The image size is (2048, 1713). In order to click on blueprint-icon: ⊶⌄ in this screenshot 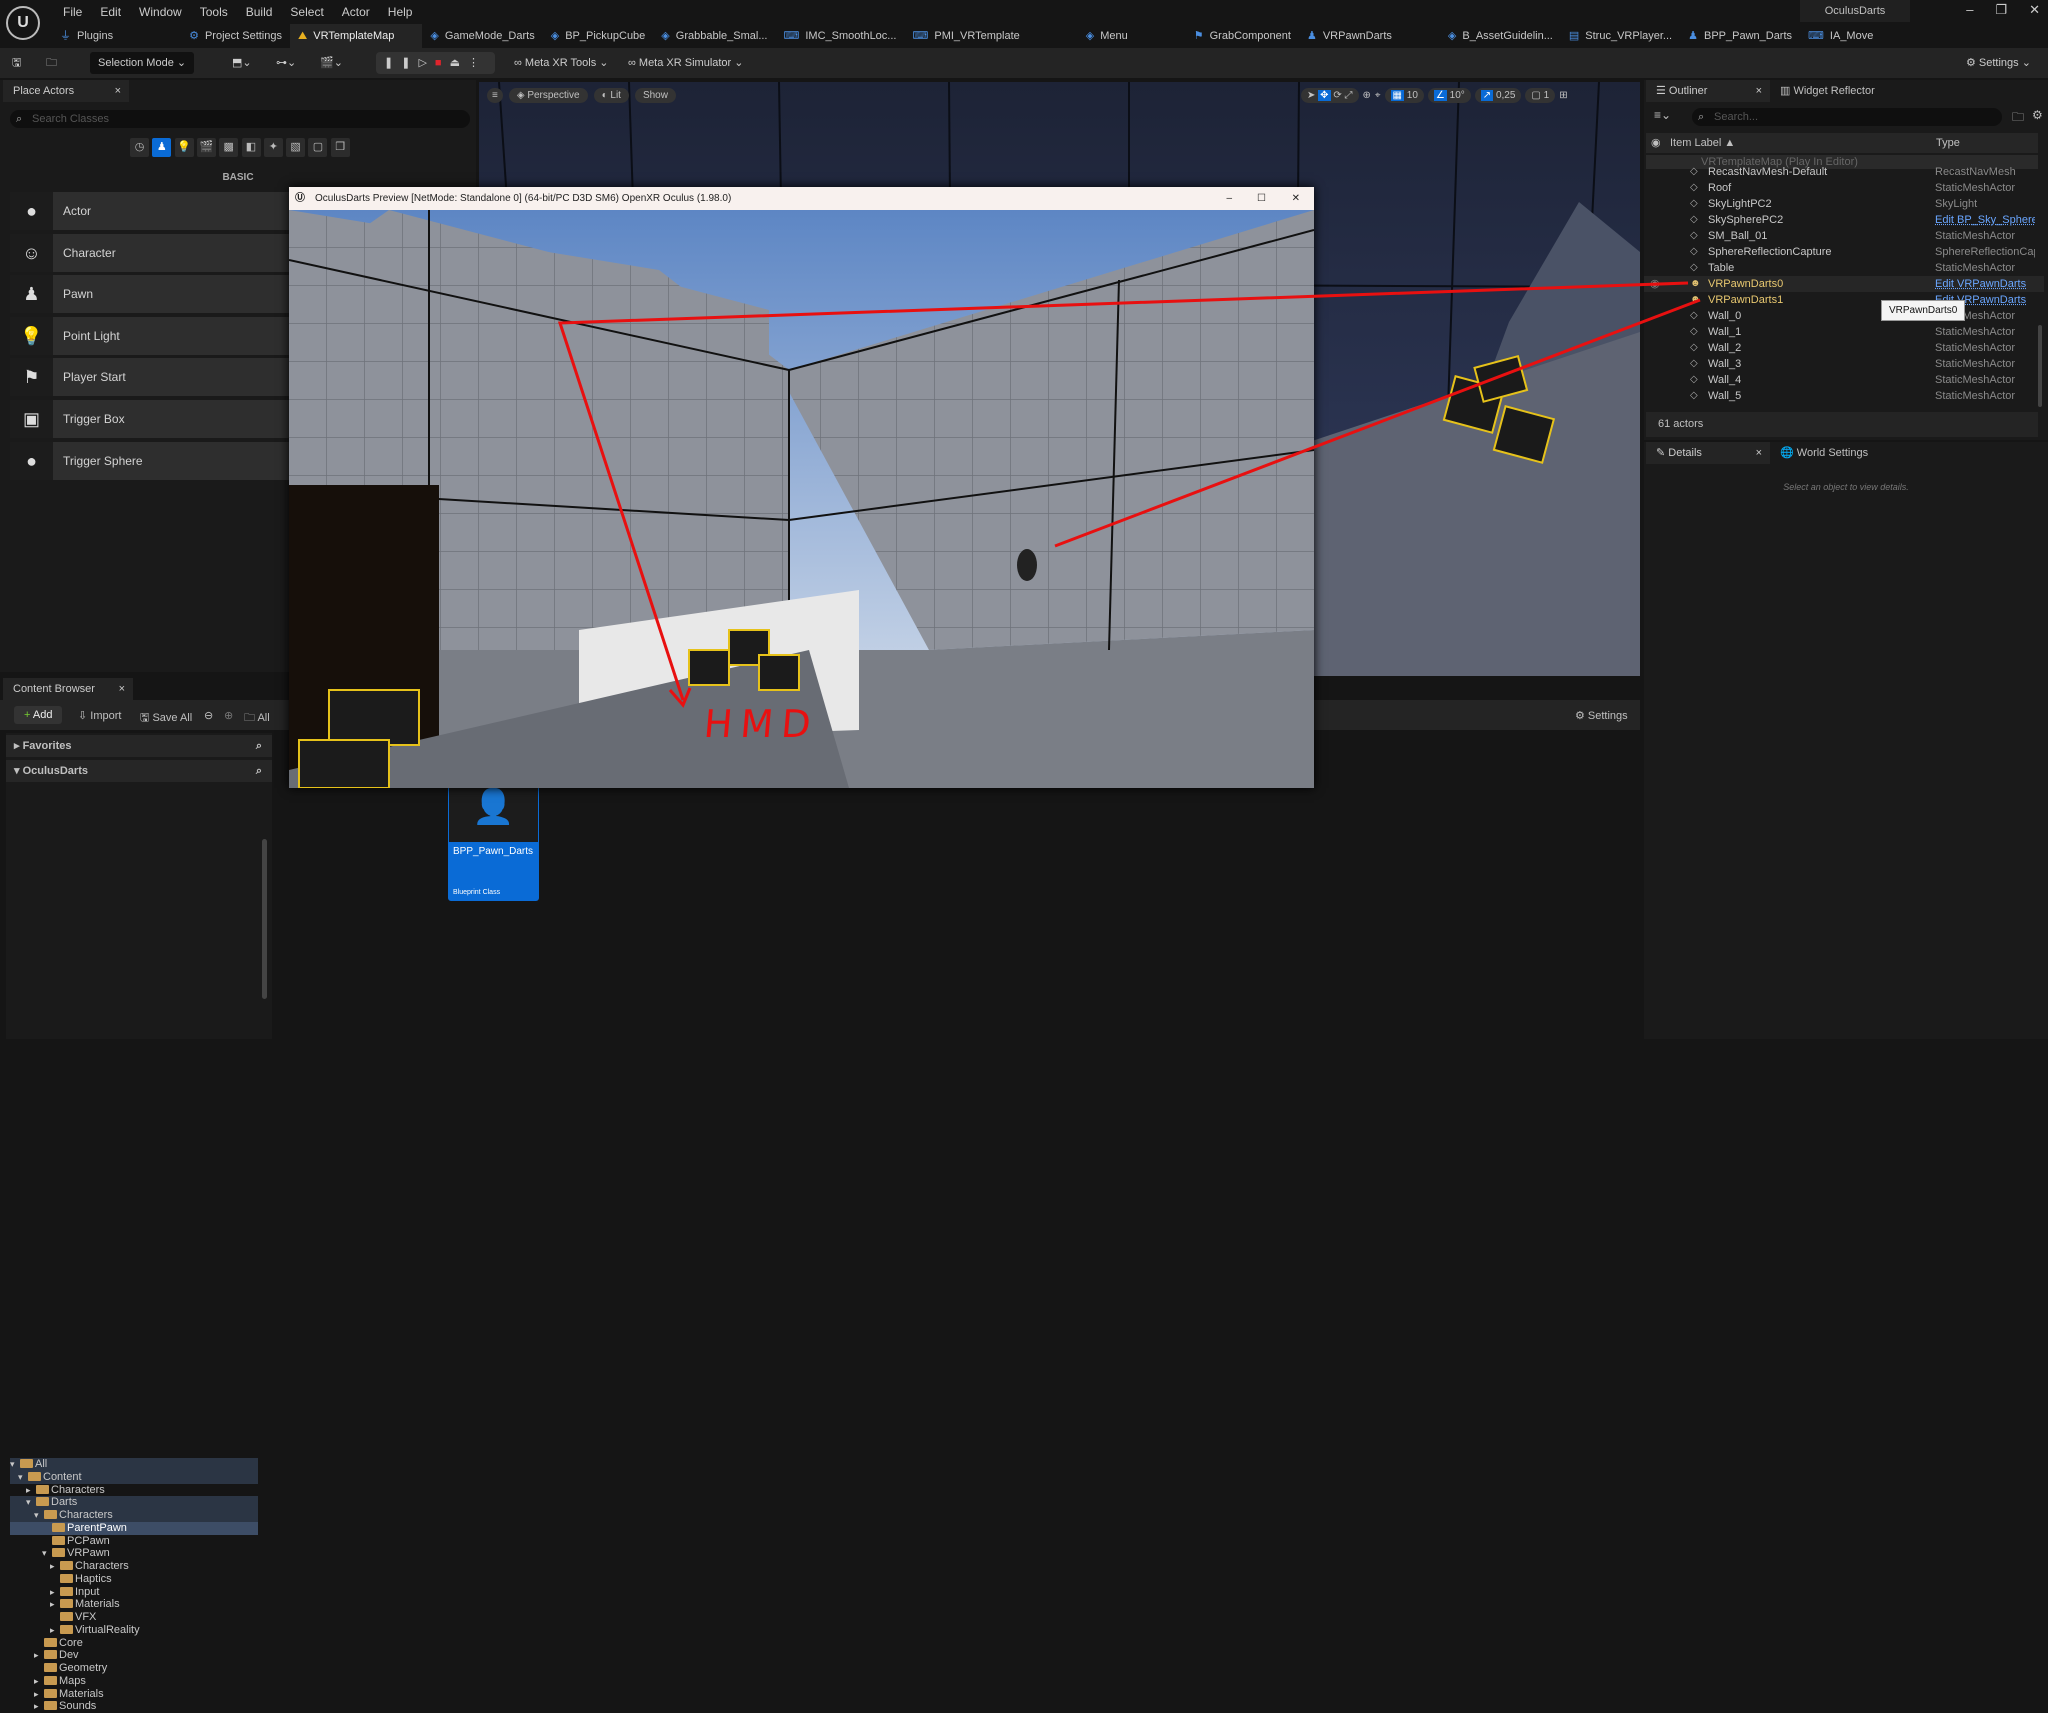, I will do `click(286, 63)`.